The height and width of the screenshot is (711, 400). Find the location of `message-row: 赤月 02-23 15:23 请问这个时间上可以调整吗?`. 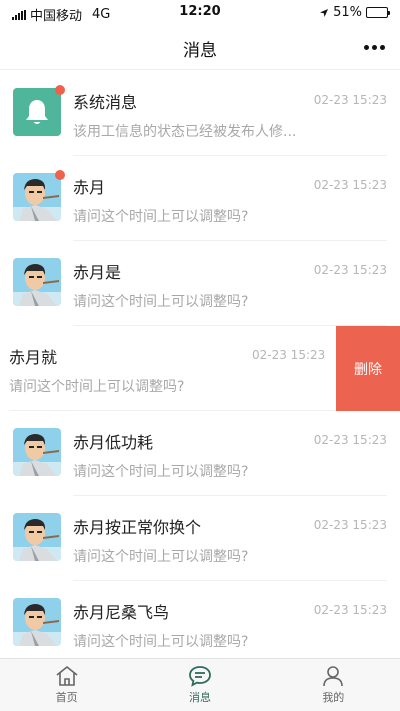

message-row: 赤月 02-23 15:23 请问这个时间上可以调整吗? is located at coordinates (200, 198).